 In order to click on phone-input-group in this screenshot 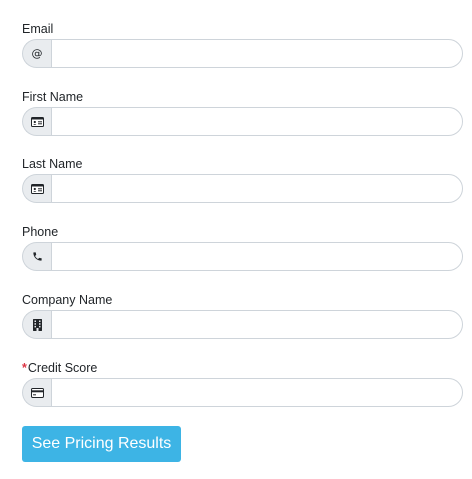, I will do `click(242, 256)`.